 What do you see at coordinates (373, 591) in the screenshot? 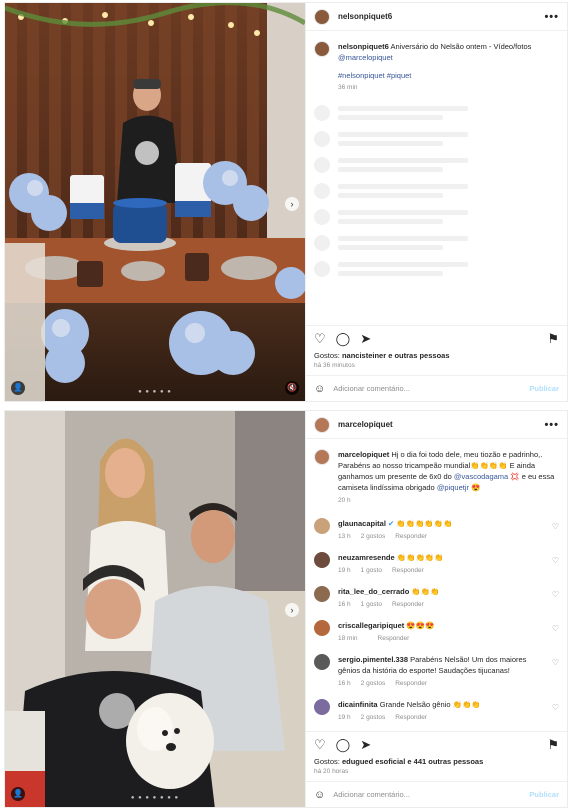
I see `comment-username: rita_lee_do_cerrado` at bounding box center [373, 591].